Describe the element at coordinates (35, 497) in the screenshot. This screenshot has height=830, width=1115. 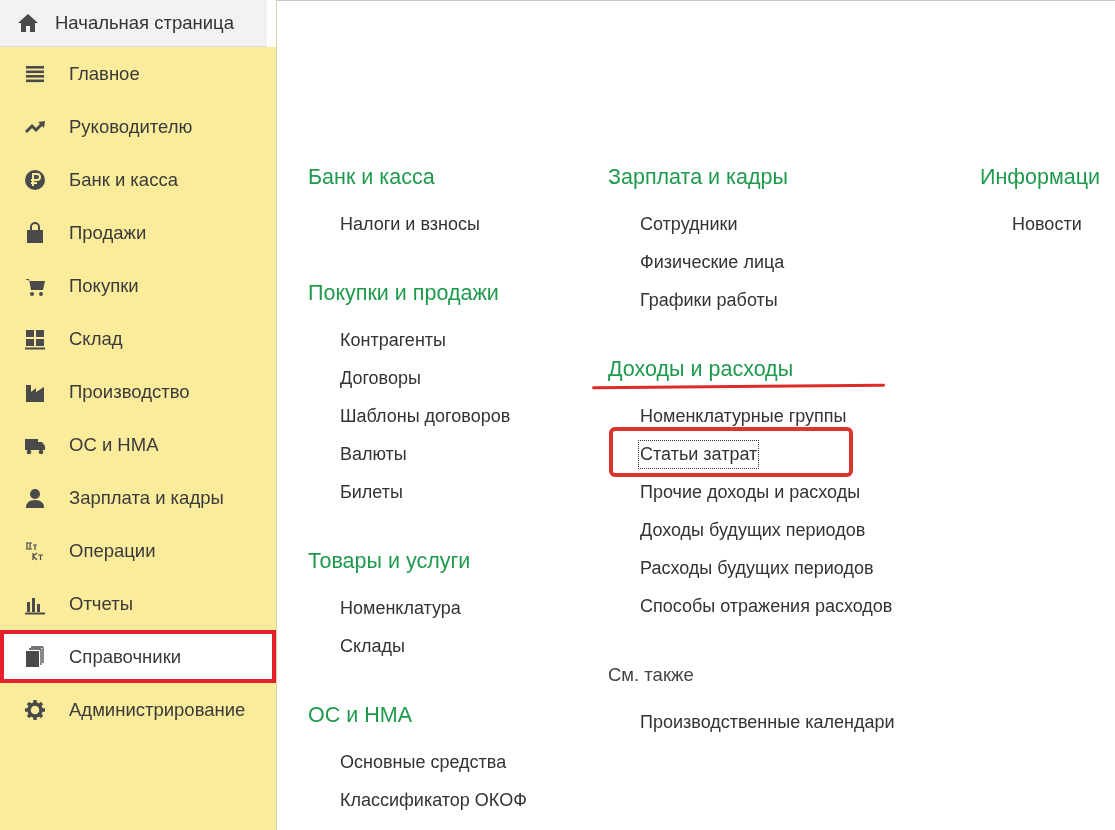
I see `person-icon` at that location.